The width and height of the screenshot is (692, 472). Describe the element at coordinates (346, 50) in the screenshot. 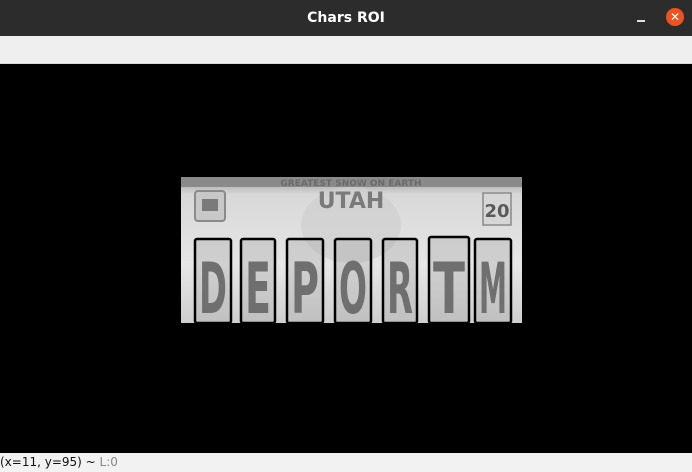

I see `toolbar` at that location.